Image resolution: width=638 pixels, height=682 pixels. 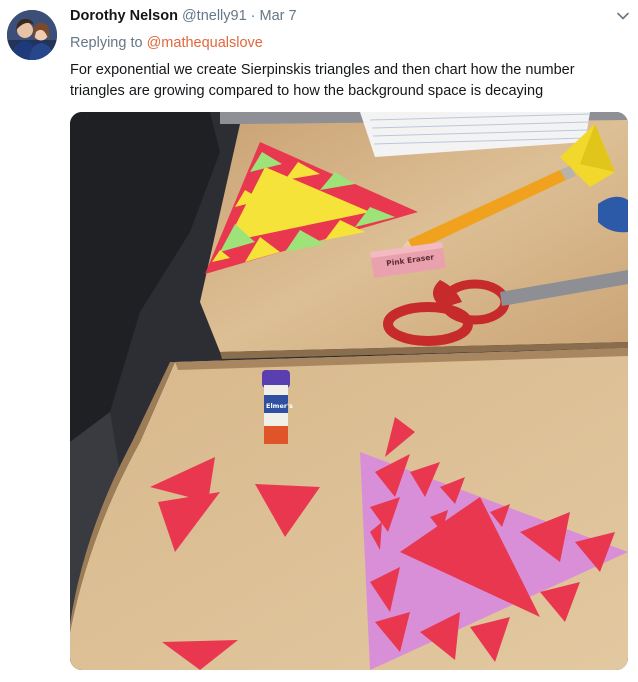 What do you see at coordinates (32, 35) in the screenshot?
I see `avatar` at bounding box center [32, 35].